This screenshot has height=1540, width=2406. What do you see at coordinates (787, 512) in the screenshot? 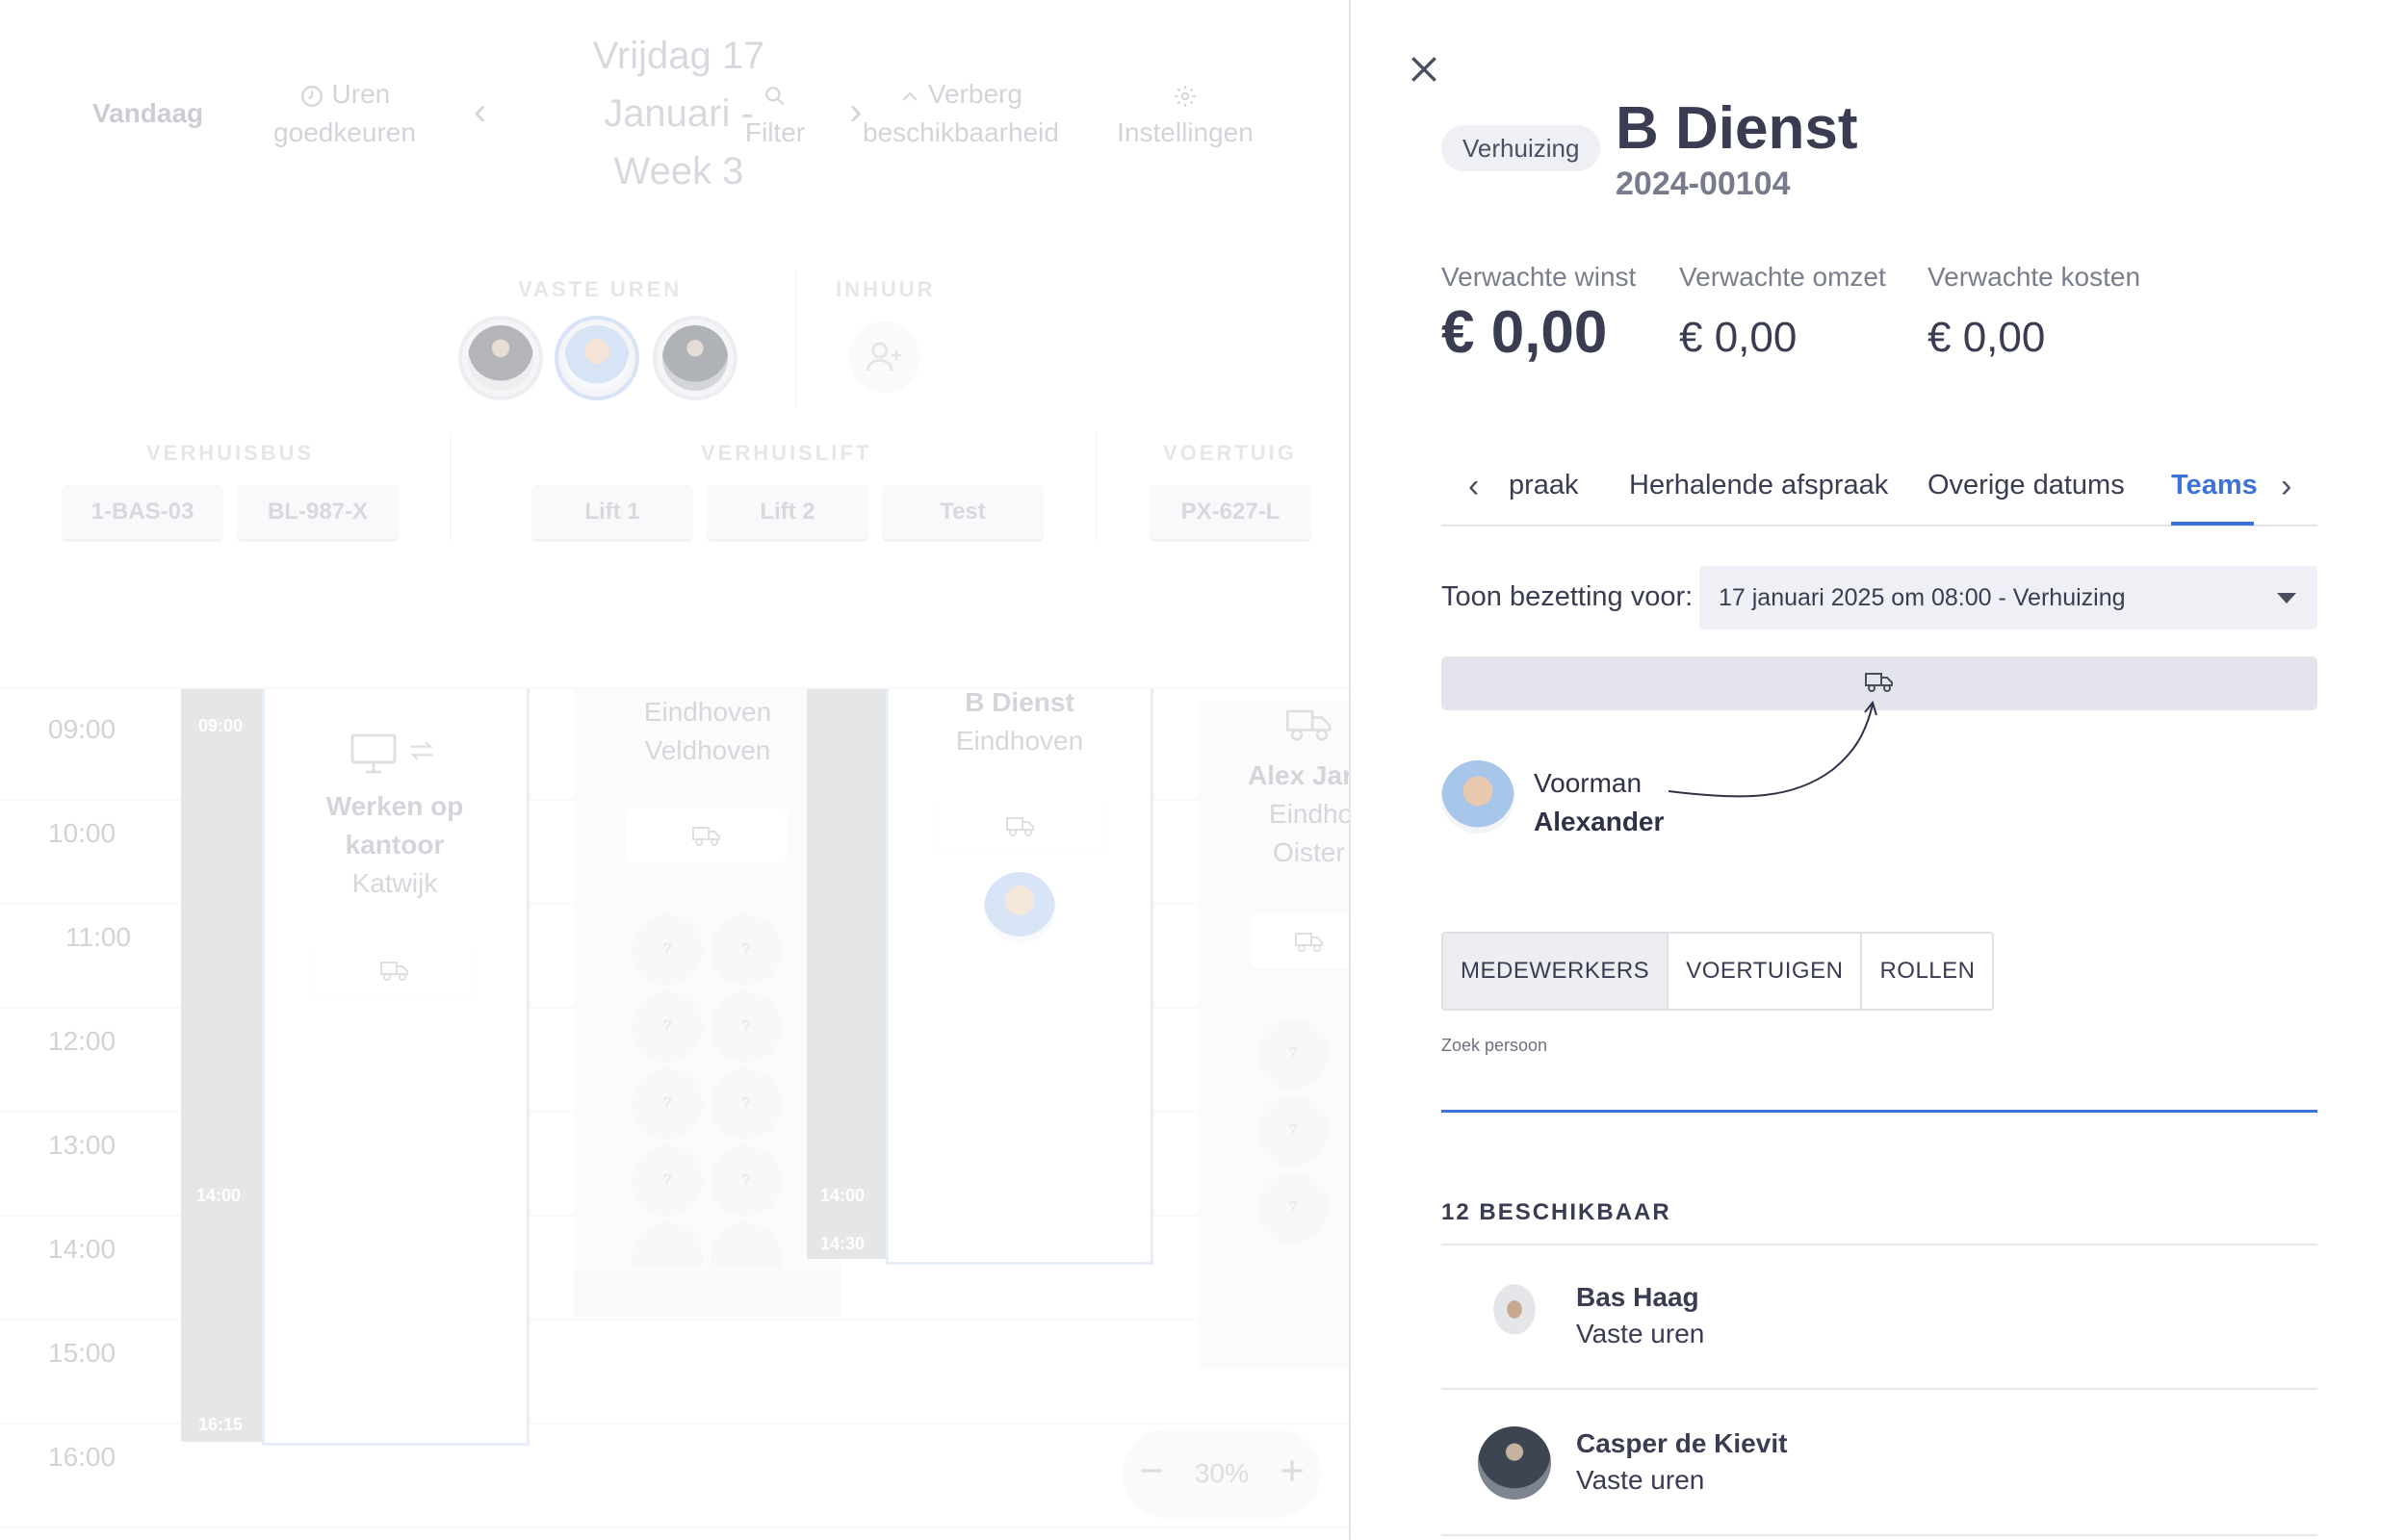
I see `lift-chip: Lift 2` at bounding box center [787, 512].